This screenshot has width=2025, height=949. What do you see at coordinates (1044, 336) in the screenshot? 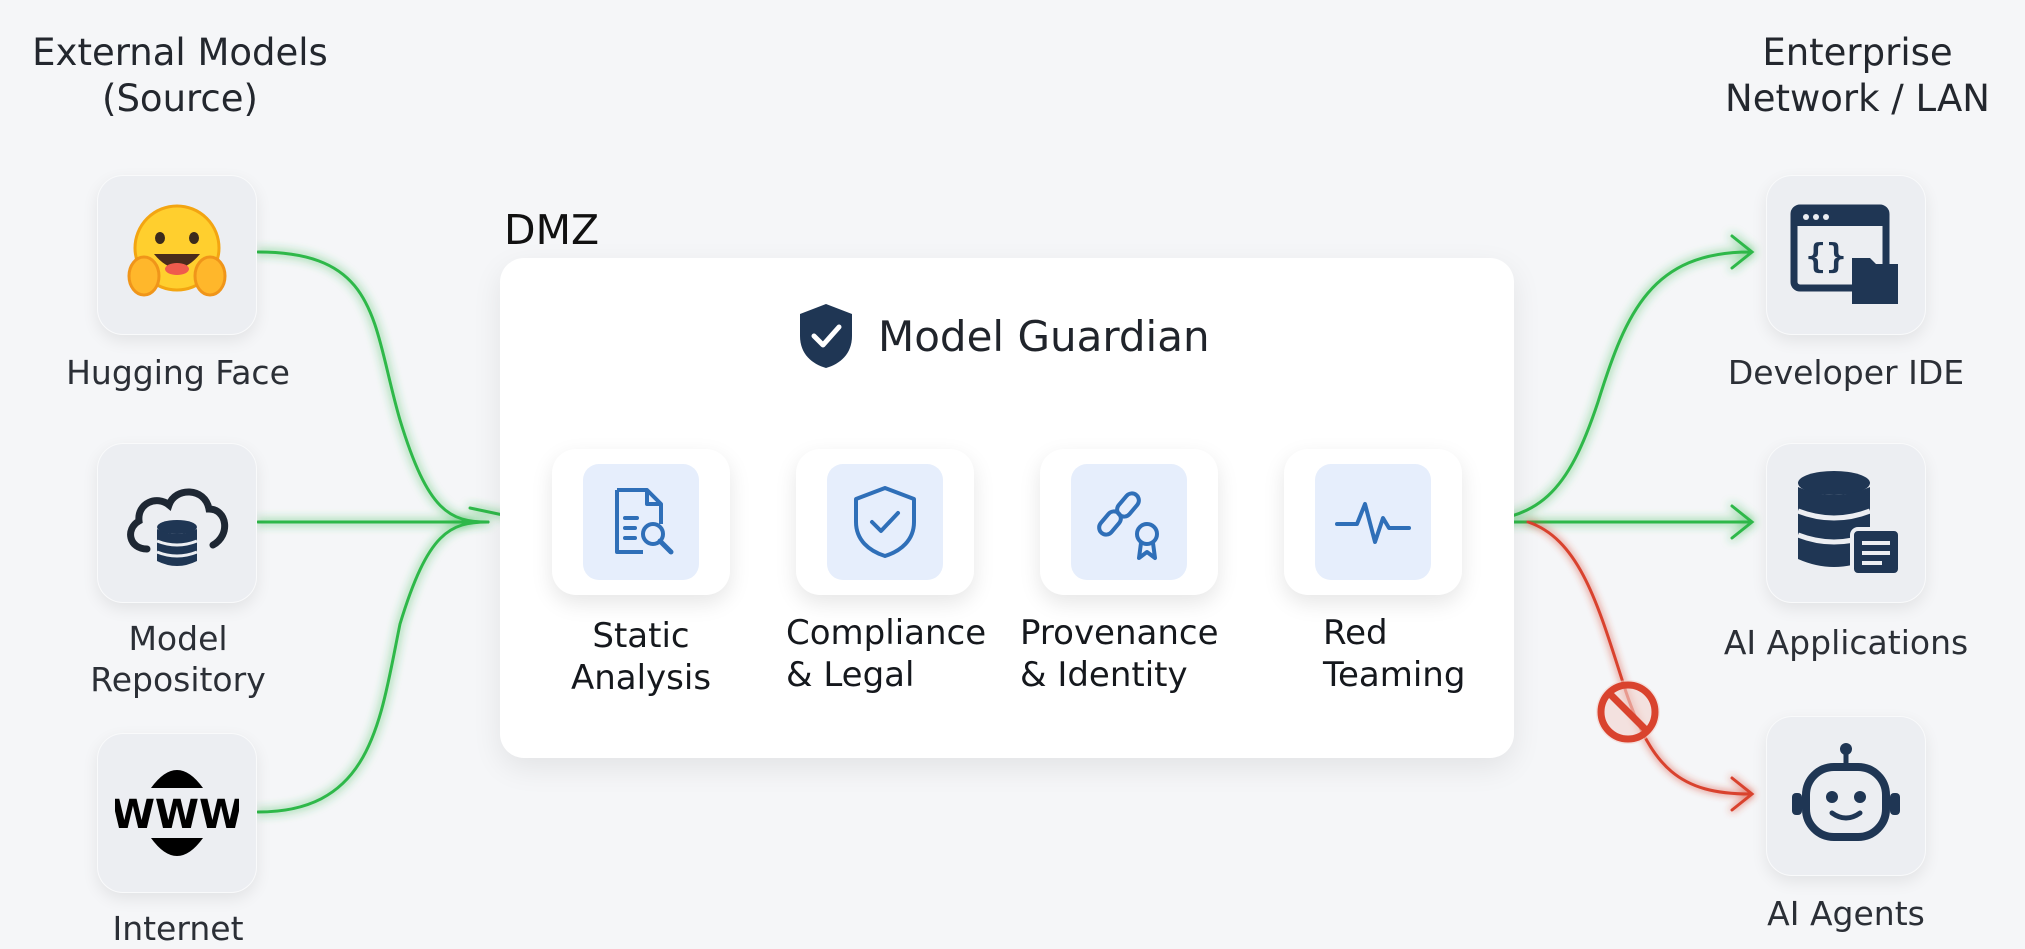
I see `model-guardian-title: Model Guardian` at bounding box center [1044, 336].